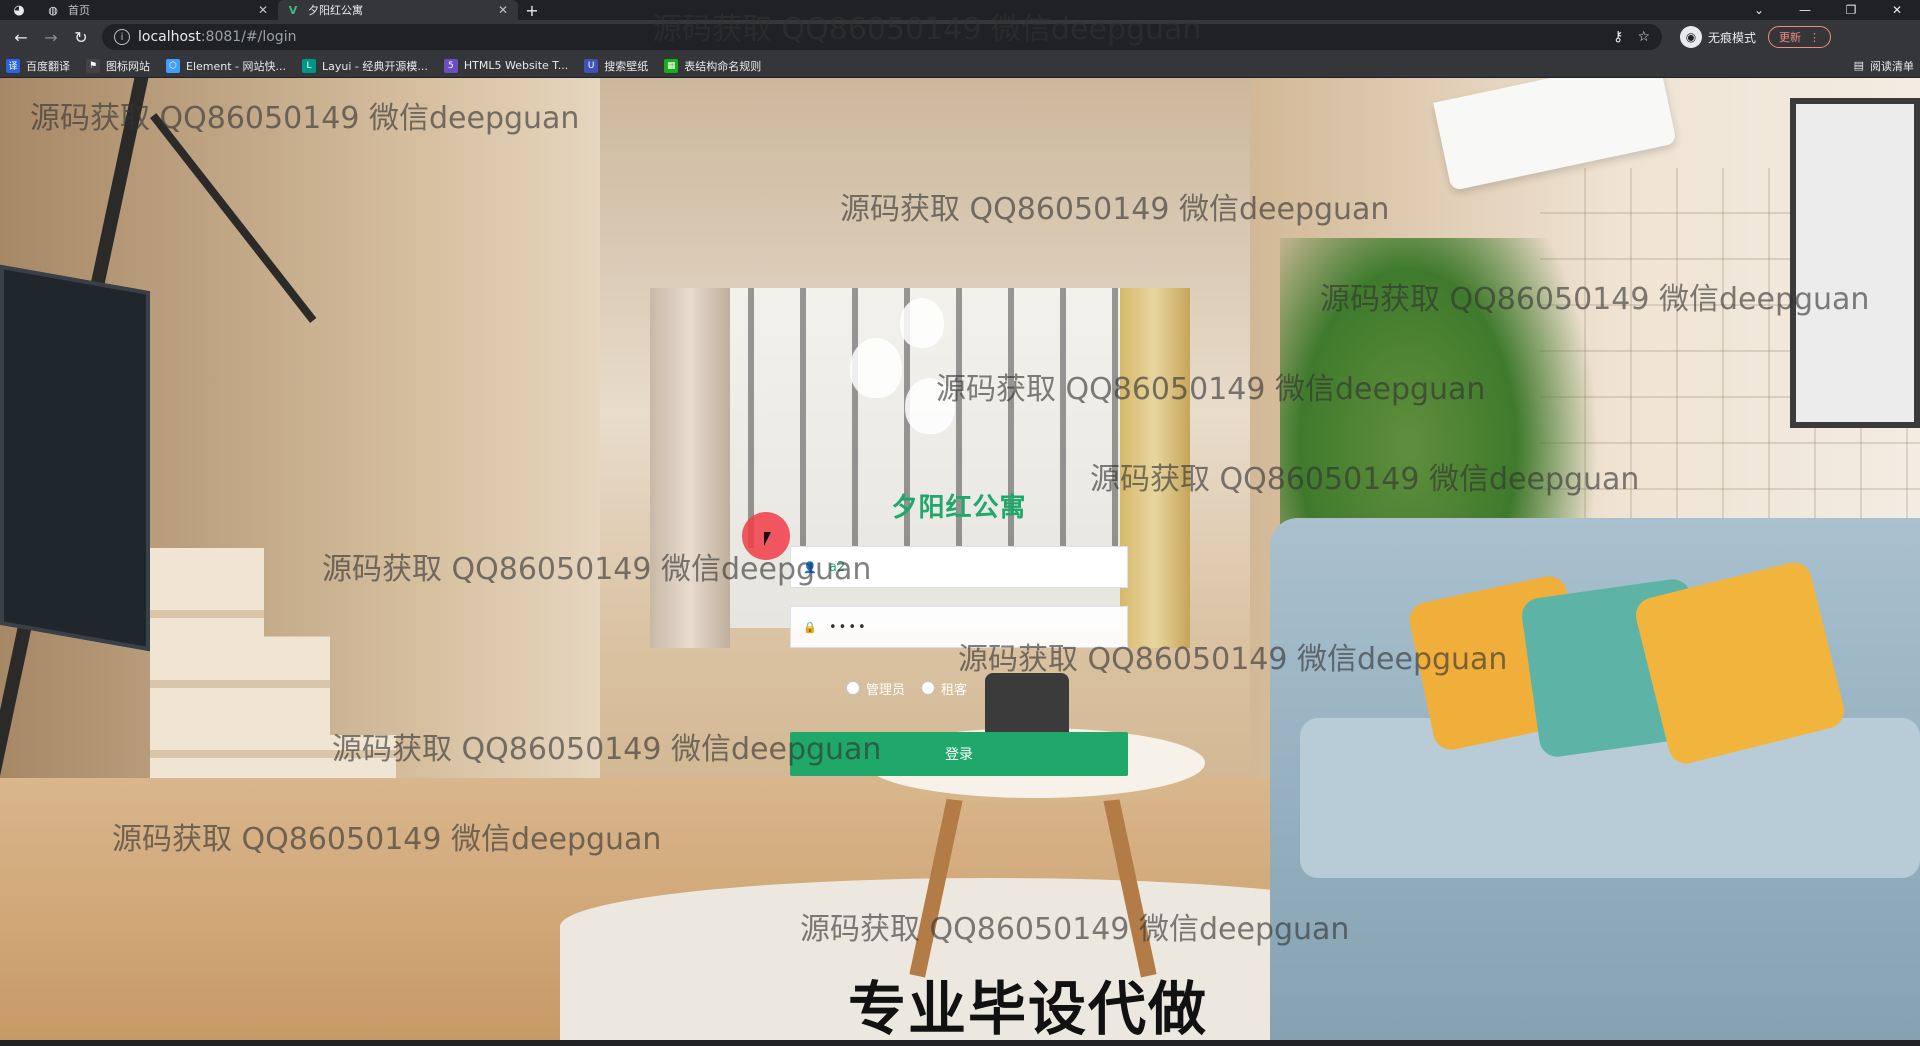 Image resolution: width=1920 pixels, height=1046 pixels. Describe the element at coordinates (972, 627) in the screenshot. I see `password-input` at that location.